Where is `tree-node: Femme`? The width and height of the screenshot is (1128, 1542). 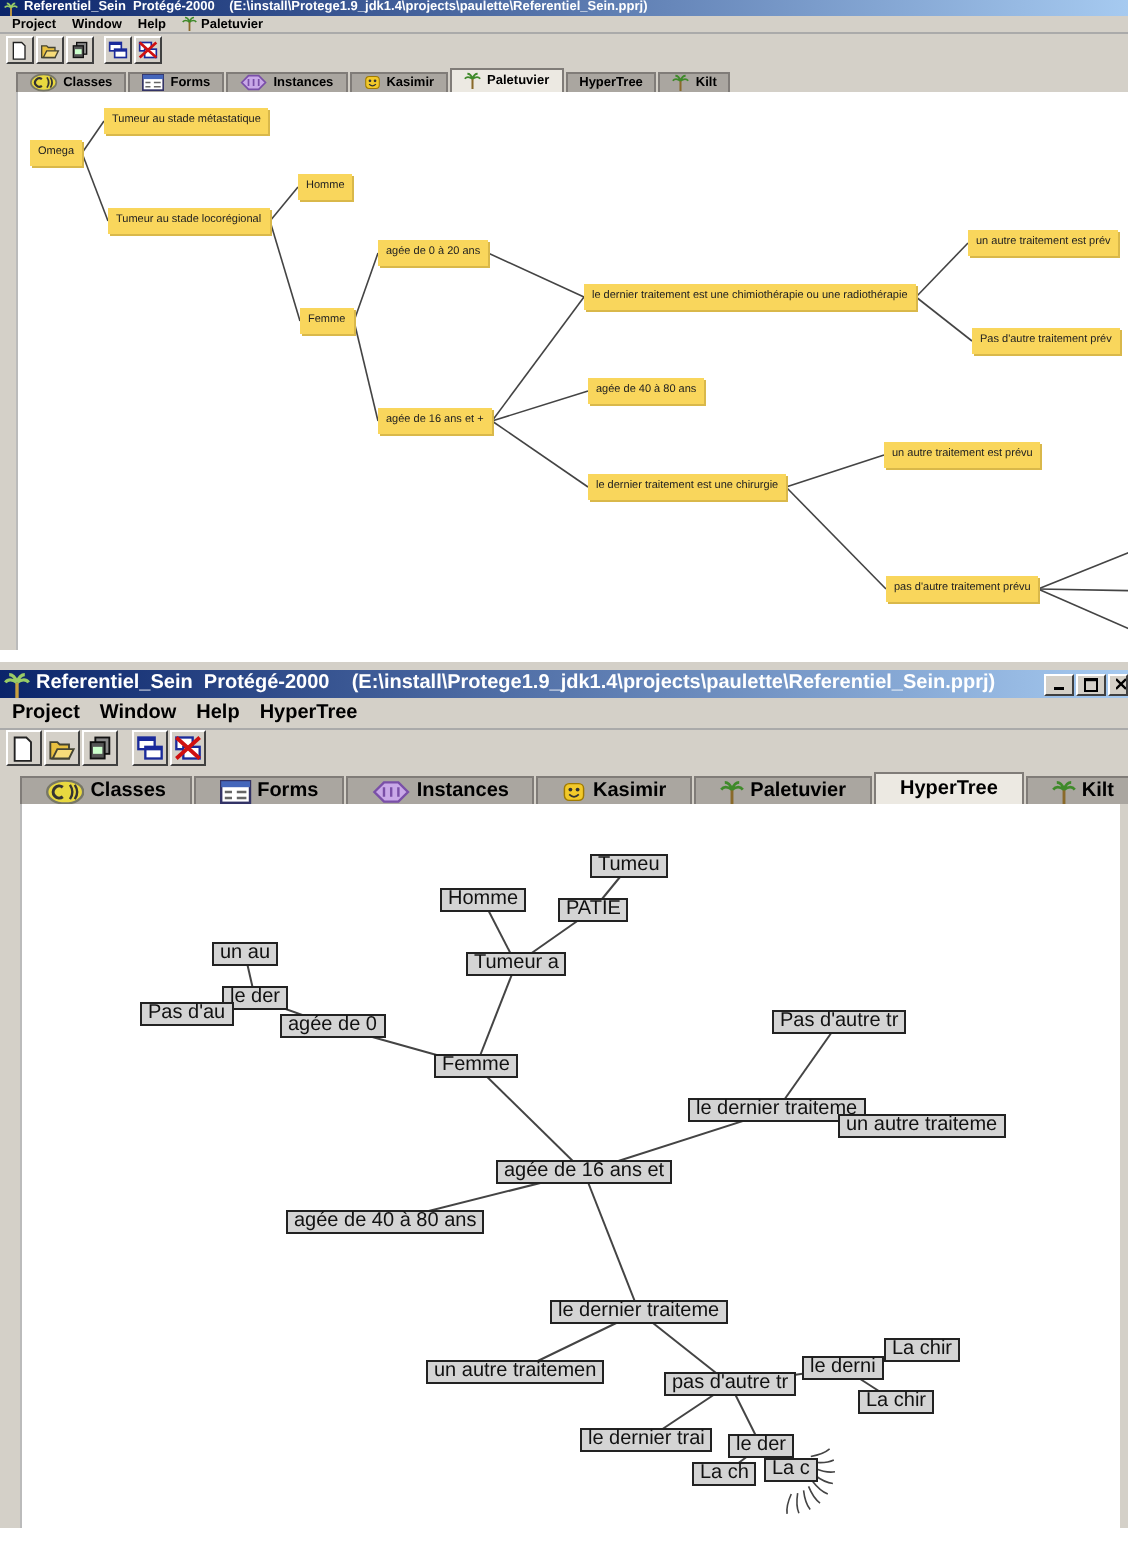 tree-node: Femme is located at coordinates (476, 1066).